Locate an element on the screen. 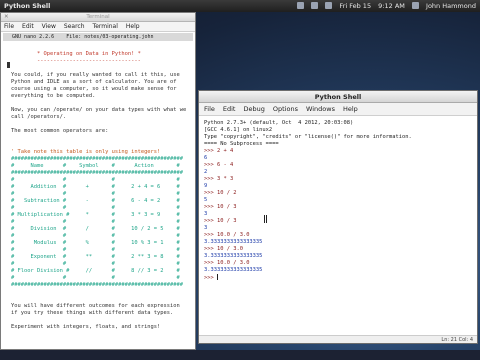 Image resolution: width=480 pixels, height=360 pixels. editor-line: # Name # Symbol # Action # is located at coordinates (95, 166).